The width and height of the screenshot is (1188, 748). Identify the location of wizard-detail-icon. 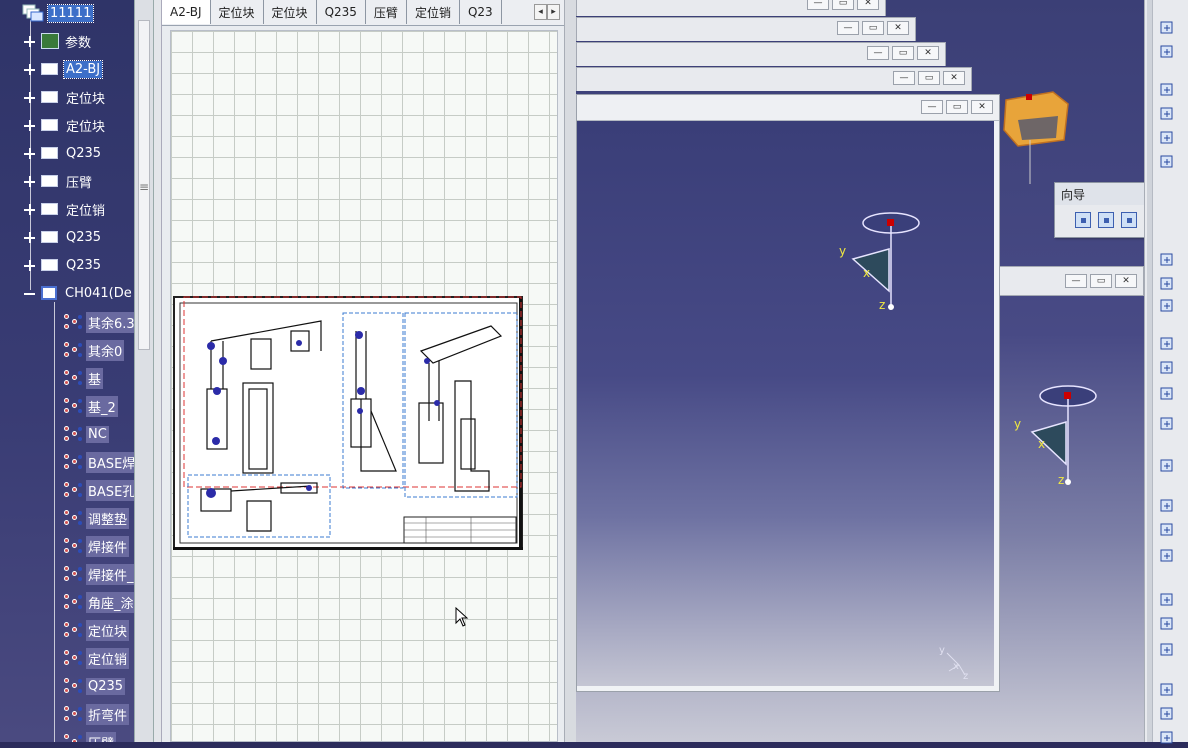
(1129, 220).